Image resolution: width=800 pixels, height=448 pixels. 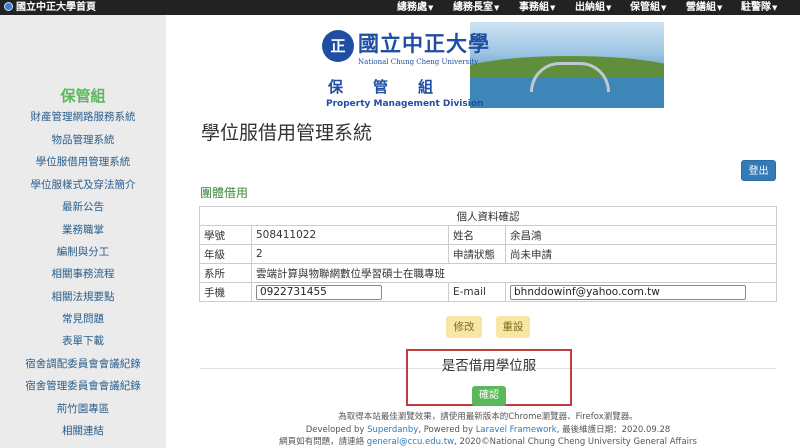 What do you see at coordinates (489, 366) in the screenshot?
I see `borrow-question: 是否借用學位服` at bounding box center [489, 366].